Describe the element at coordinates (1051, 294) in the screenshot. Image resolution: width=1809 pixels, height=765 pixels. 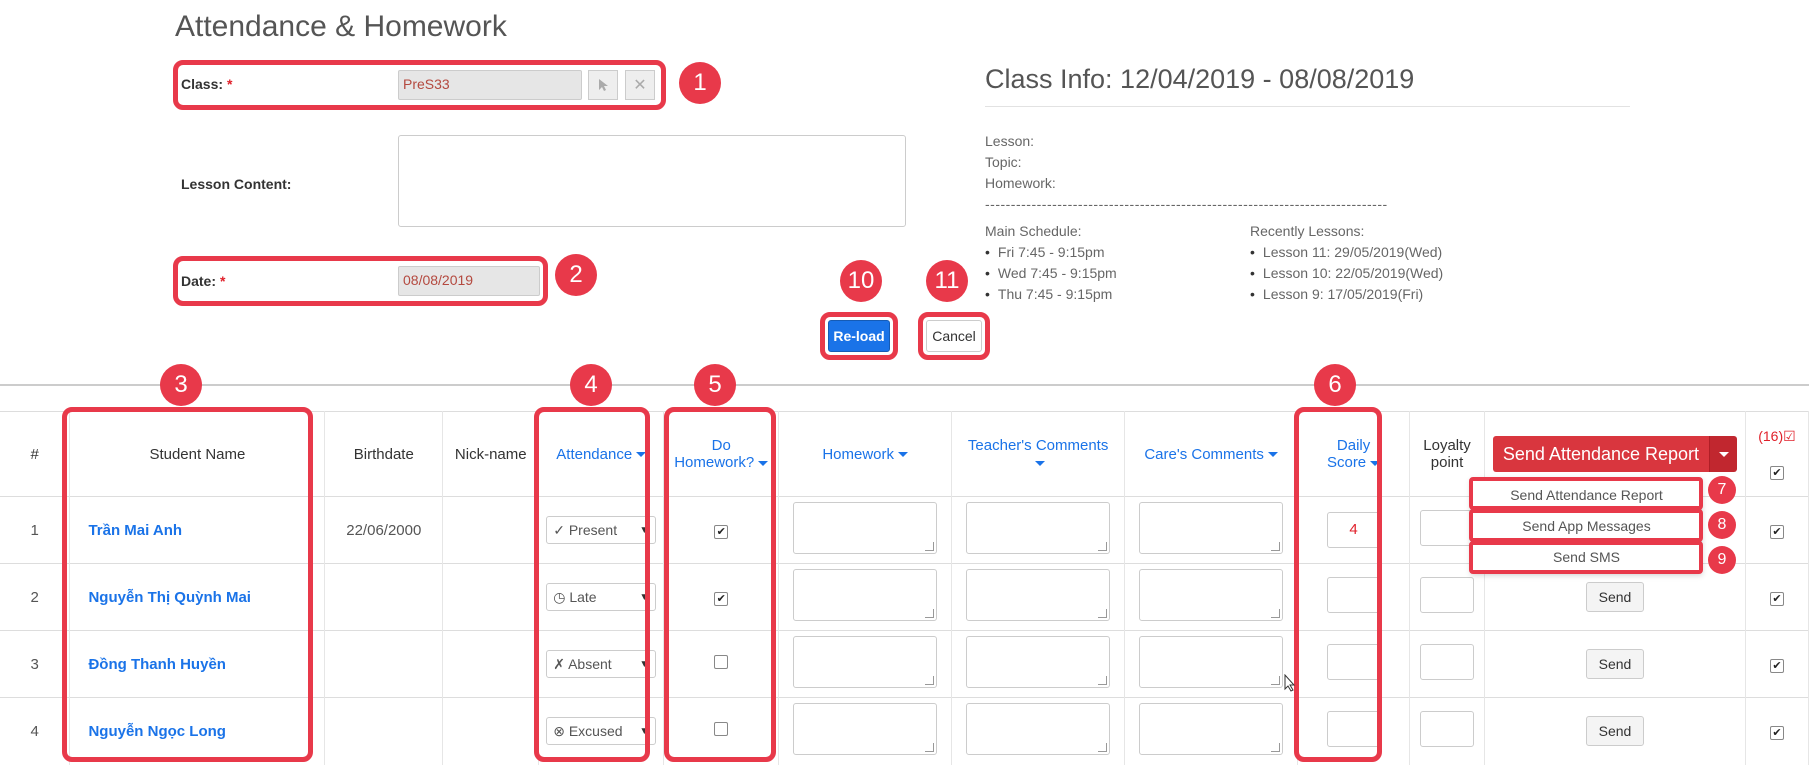
I see `schedule-item: Thu 7:45 - 9:15pm` at that location.